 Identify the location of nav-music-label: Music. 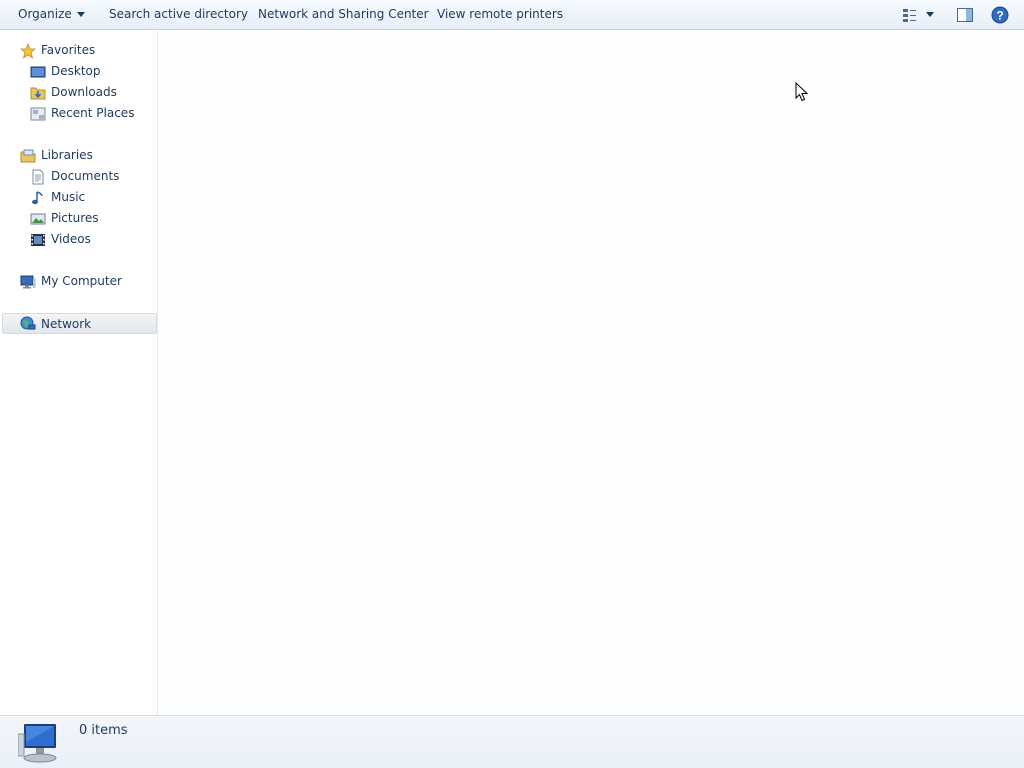
(68, 197).